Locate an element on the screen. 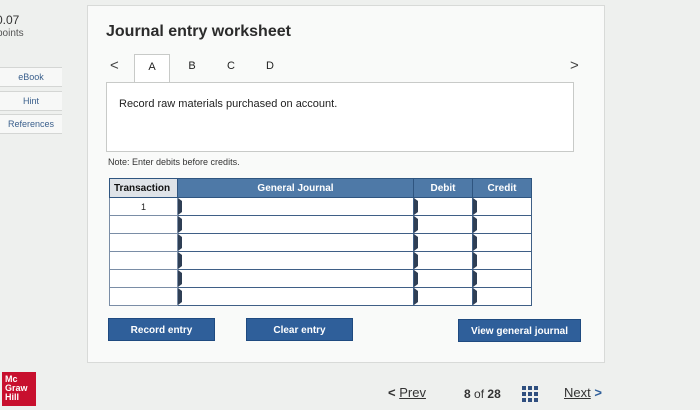  header-credit: Credit is located at coordinates (502, 188).